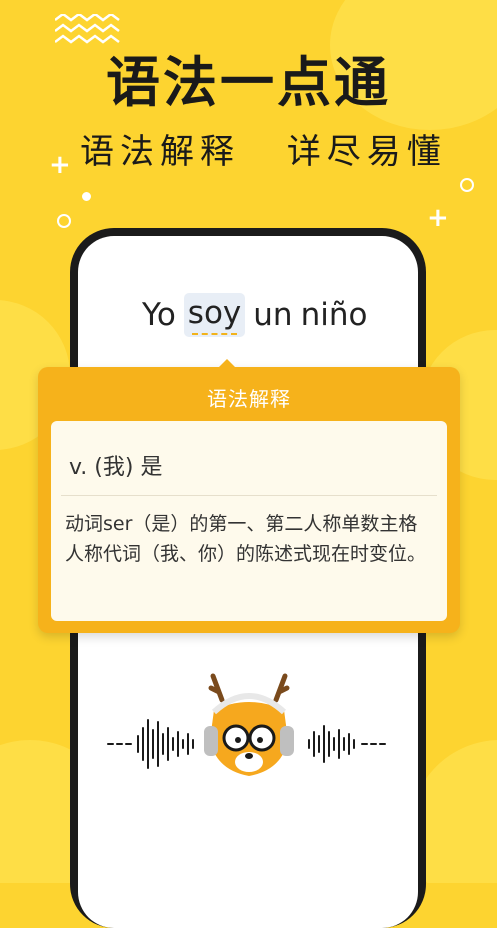 Image resolution: width=497 pixels, height=928 pixels. Describe the element at coordinates (246, 539) in the screenshot. I see `grammar-definition: 动词ser（是）的第一、第二人称单数主格人称代词（我、你）的陈述式现在时变位。` at that location.